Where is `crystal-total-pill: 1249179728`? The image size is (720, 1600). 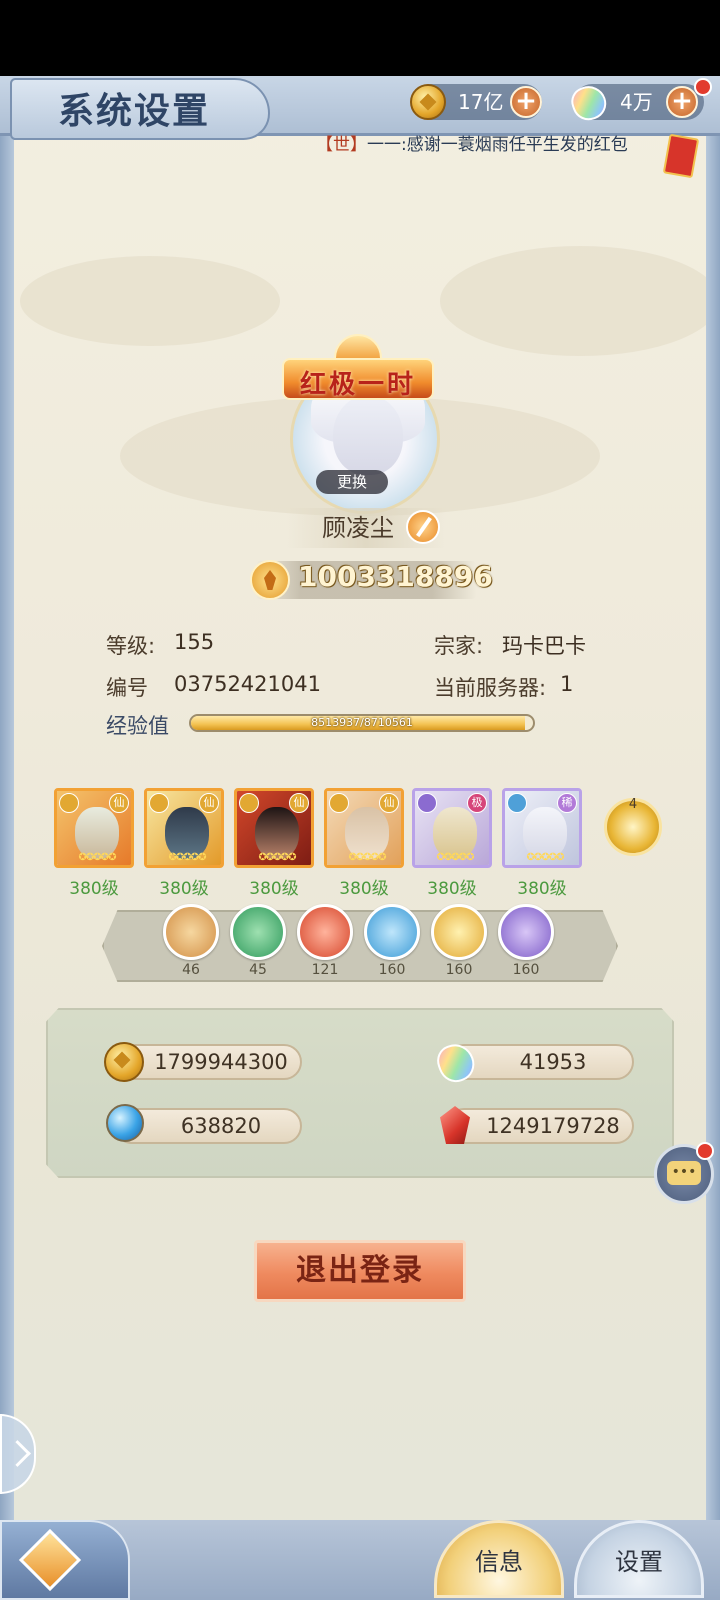 crystal-total-pill: 1249179728 is located at coordinates (540, 1126).